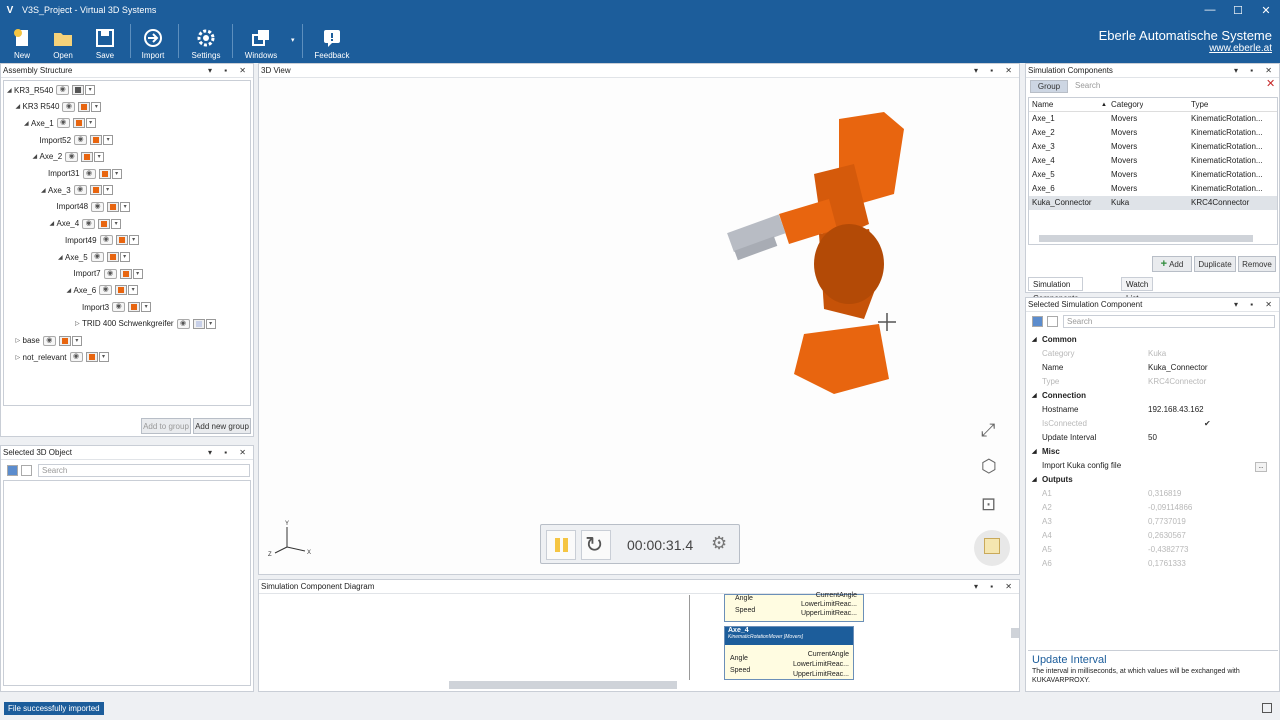  What do you see at coordinates (166, 426) in the screenshot?
I see `add-to-group-button: Add to group` at bounding box center [166, 426].